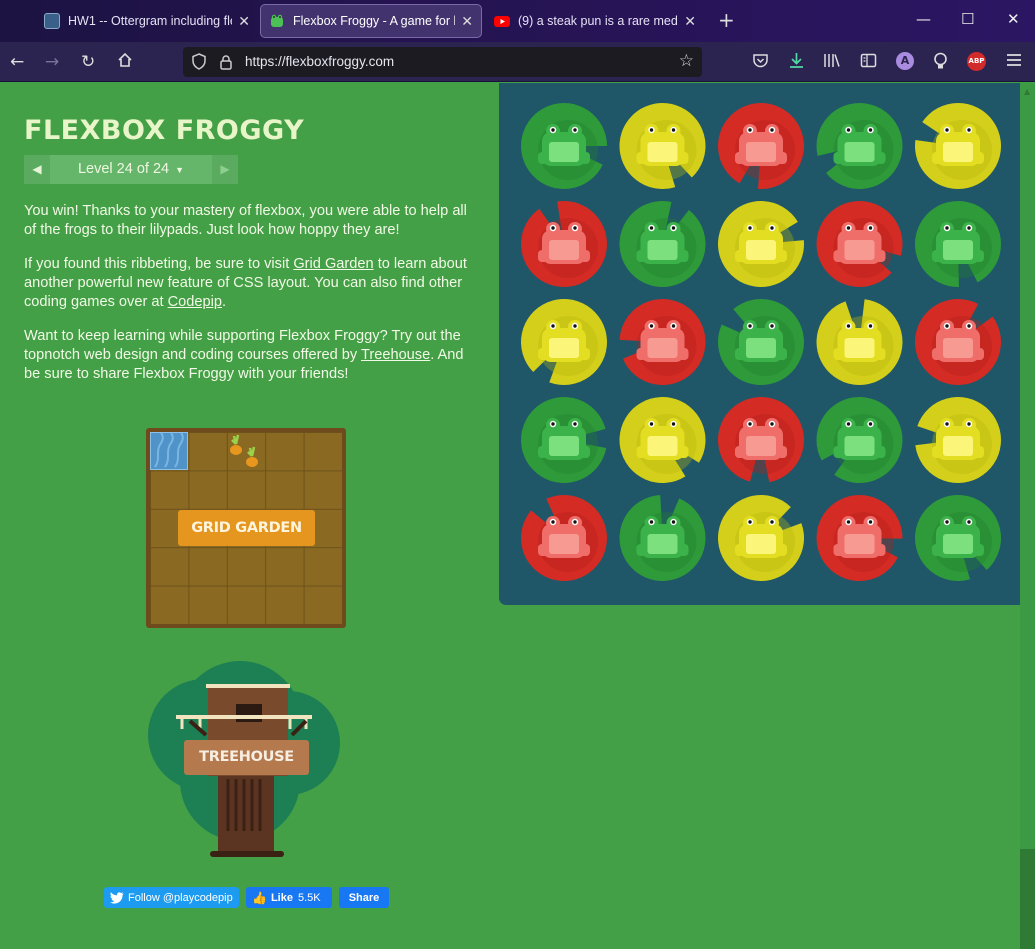 This screenshot has height=949, width=1035. I want to click on page-title: FLEXBOX FROGGY, so click(164, 130).